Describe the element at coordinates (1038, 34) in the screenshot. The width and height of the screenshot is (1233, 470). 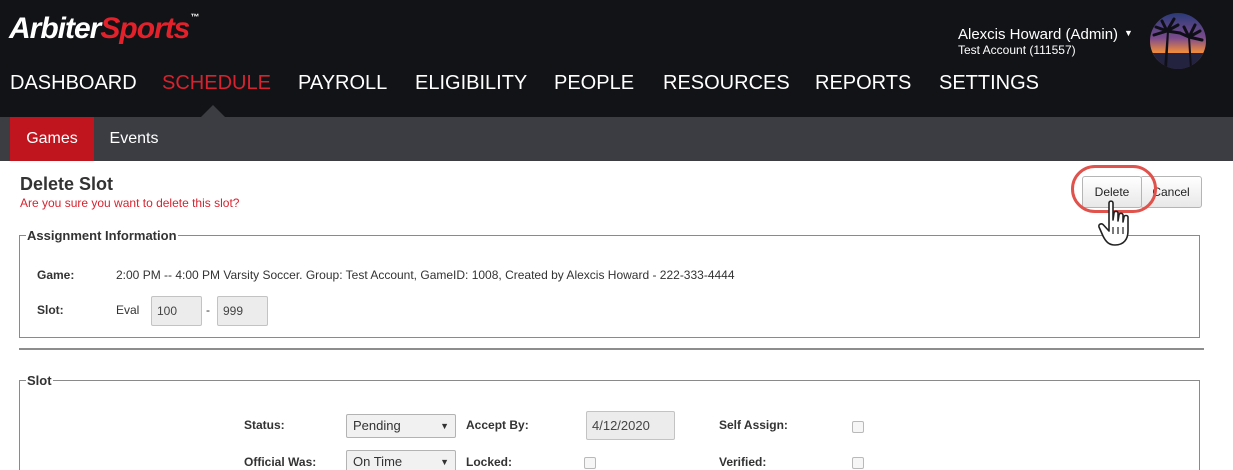
I see `user-name: Alexcis Howard (Admin)` at that location.